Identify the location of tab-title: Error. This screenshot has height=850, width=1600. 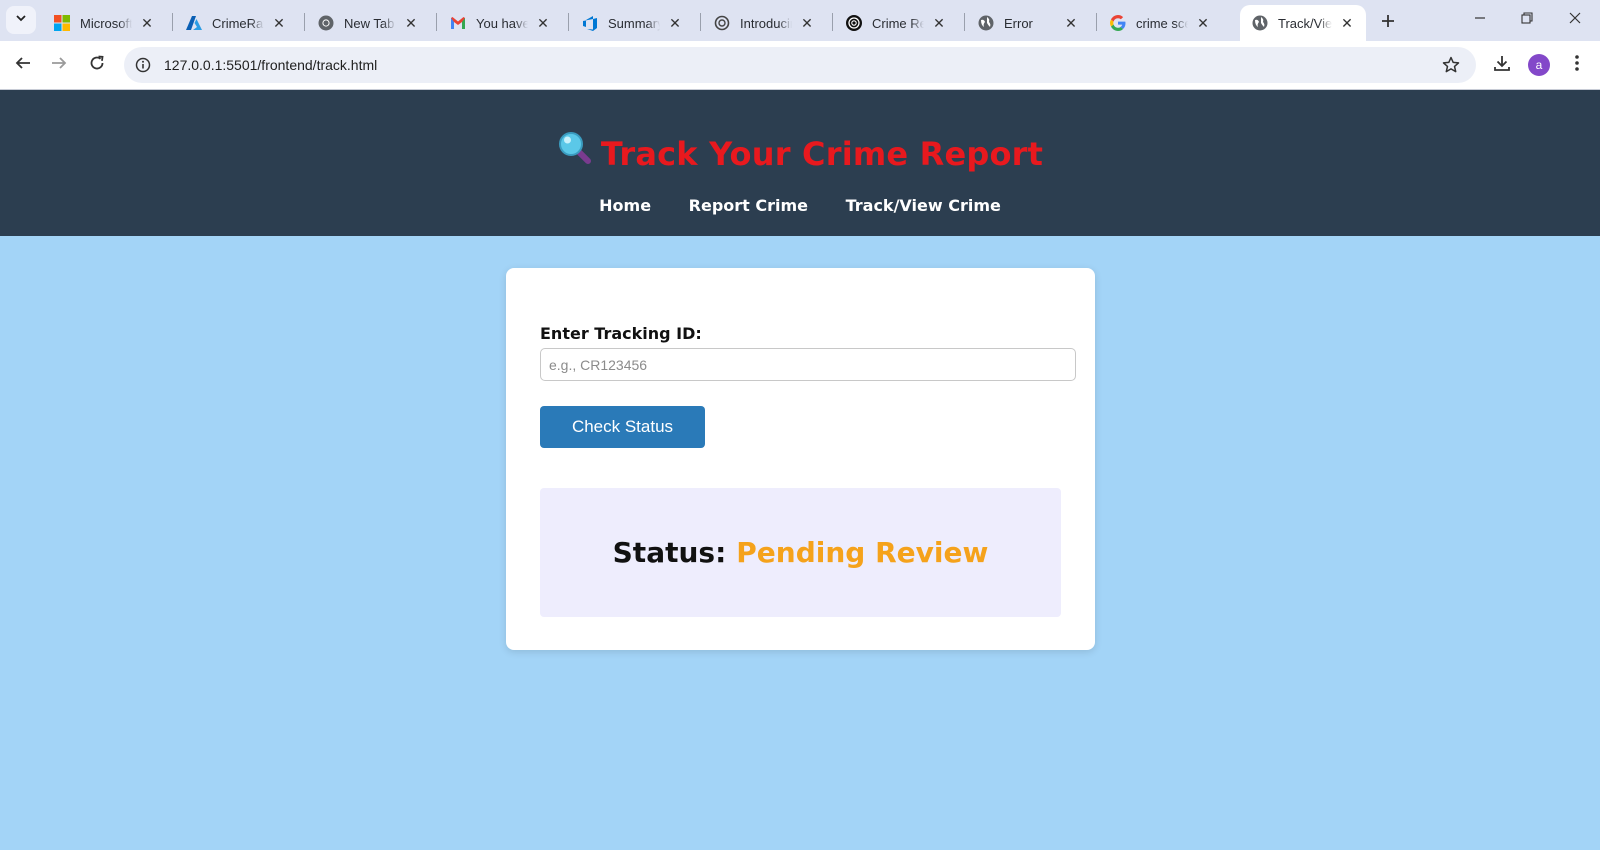
(1018, 23).